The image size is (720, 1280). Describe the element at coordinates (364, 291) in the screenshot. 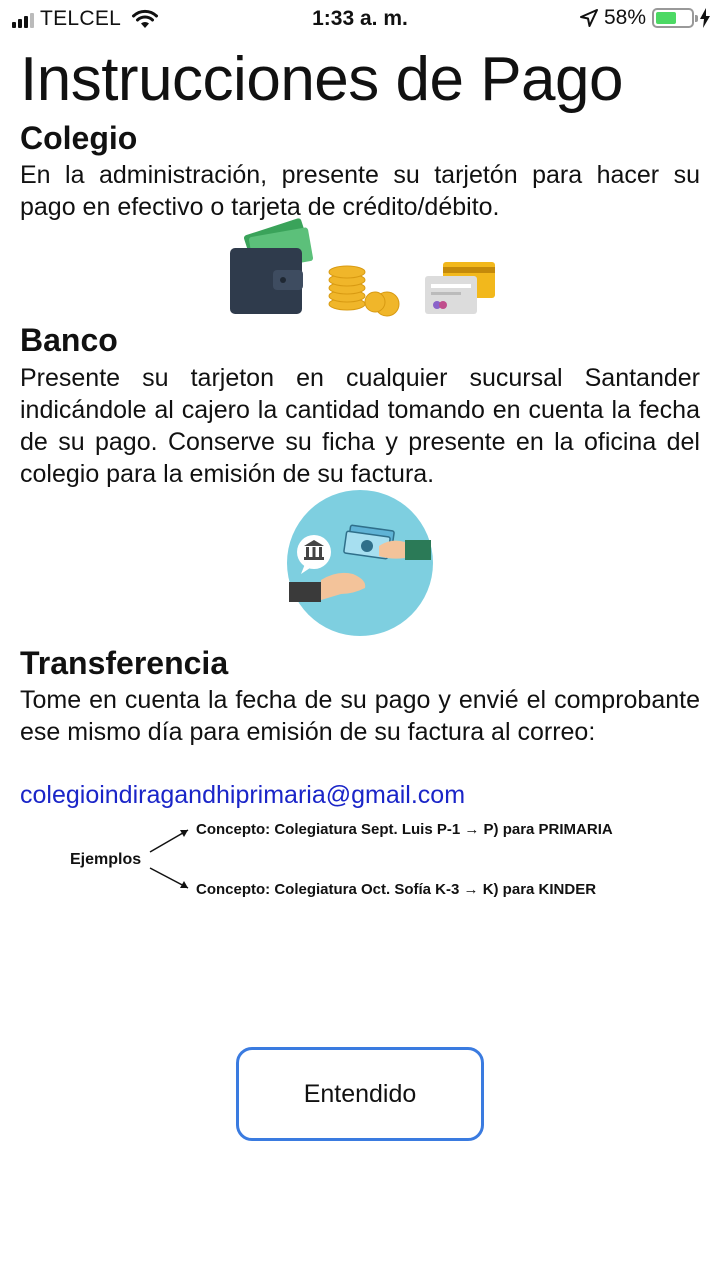

I see `coins-icon` at that location.